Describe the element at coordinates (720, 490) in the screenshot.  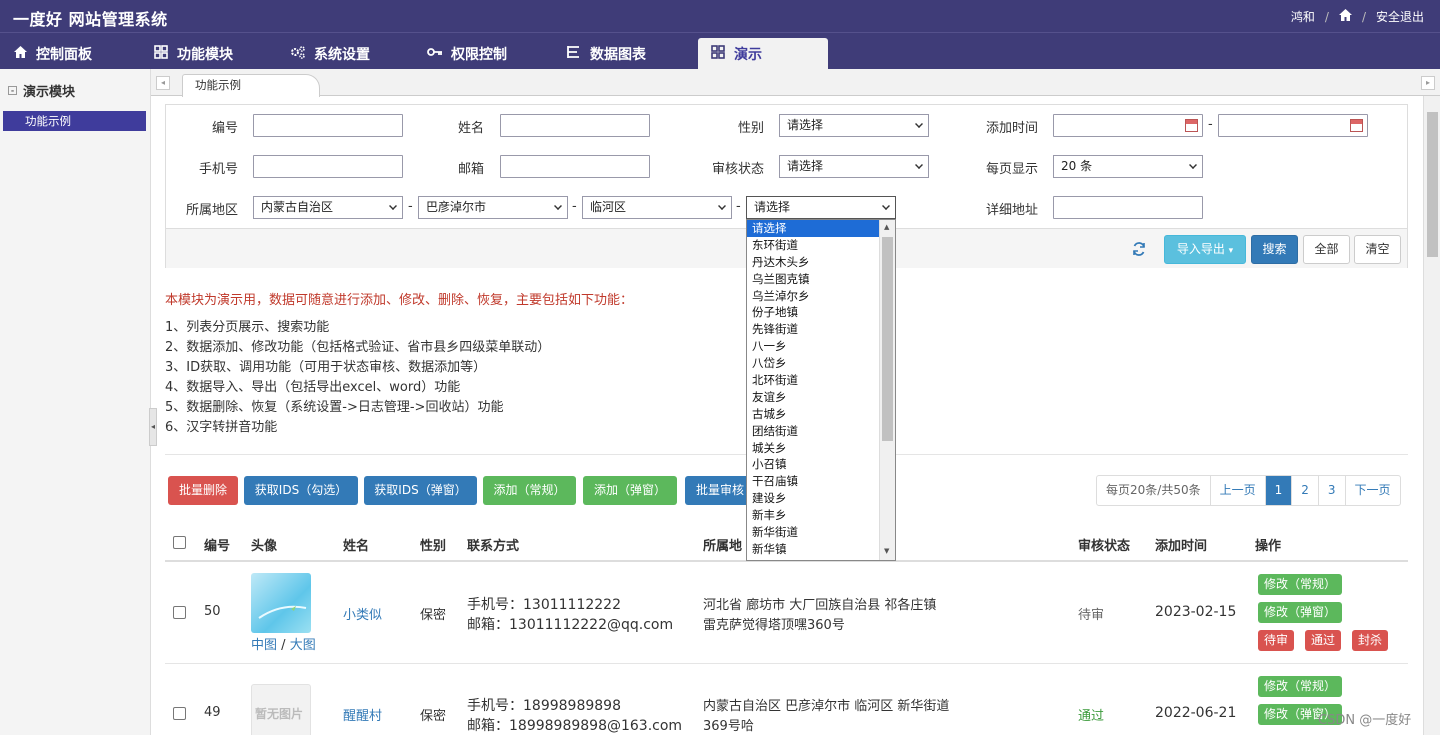
I see `batch-audit-button: 批量审核` at that location.